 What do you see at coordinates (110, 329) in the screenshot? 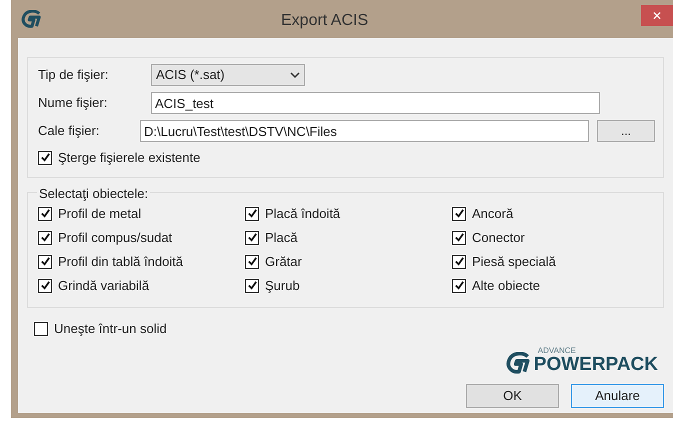
I see `checkbox-label: Uneşte într-un solid` at bounding box center [110, 329].